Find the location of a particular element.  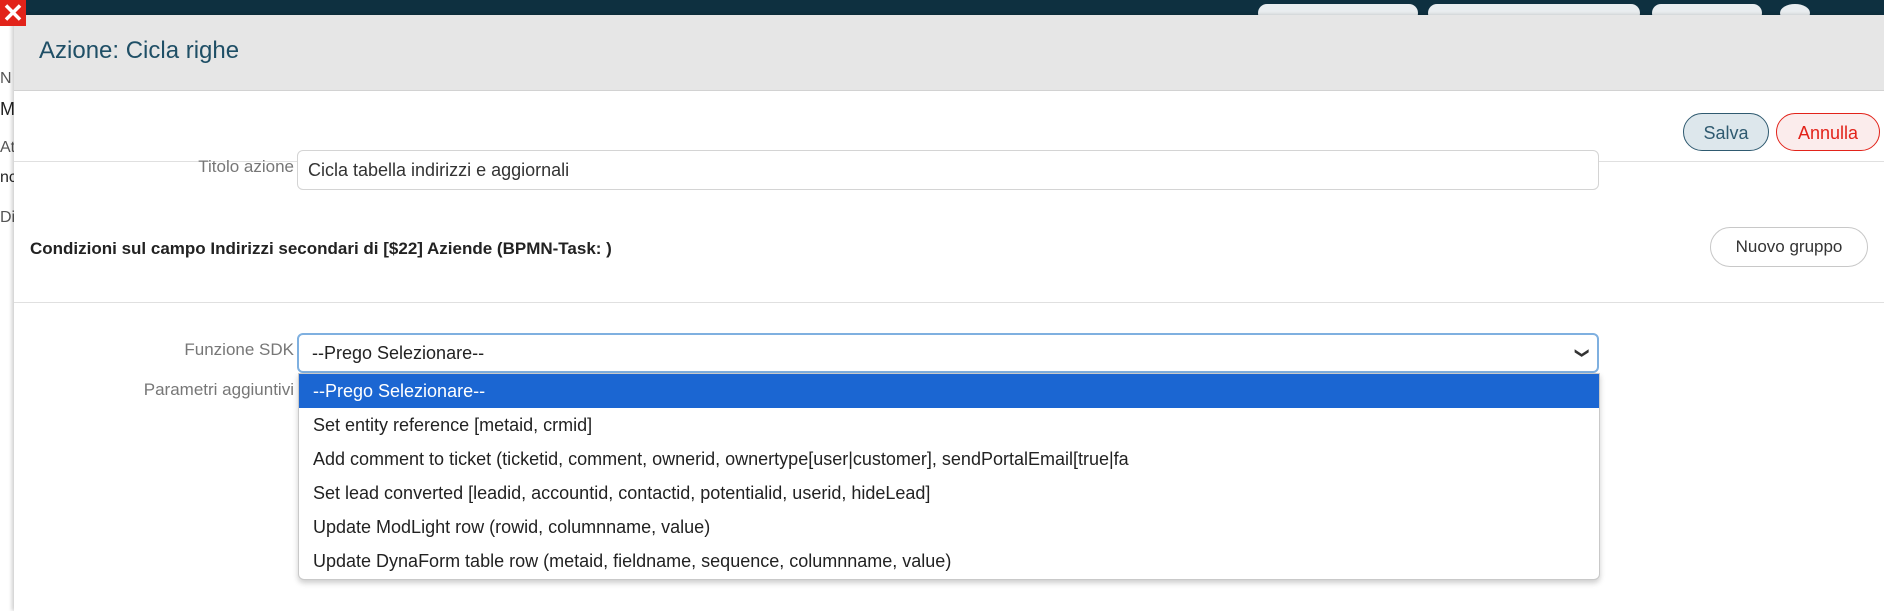

modal-title: Azione: Cicla righe is located at coordinates (139, 50).